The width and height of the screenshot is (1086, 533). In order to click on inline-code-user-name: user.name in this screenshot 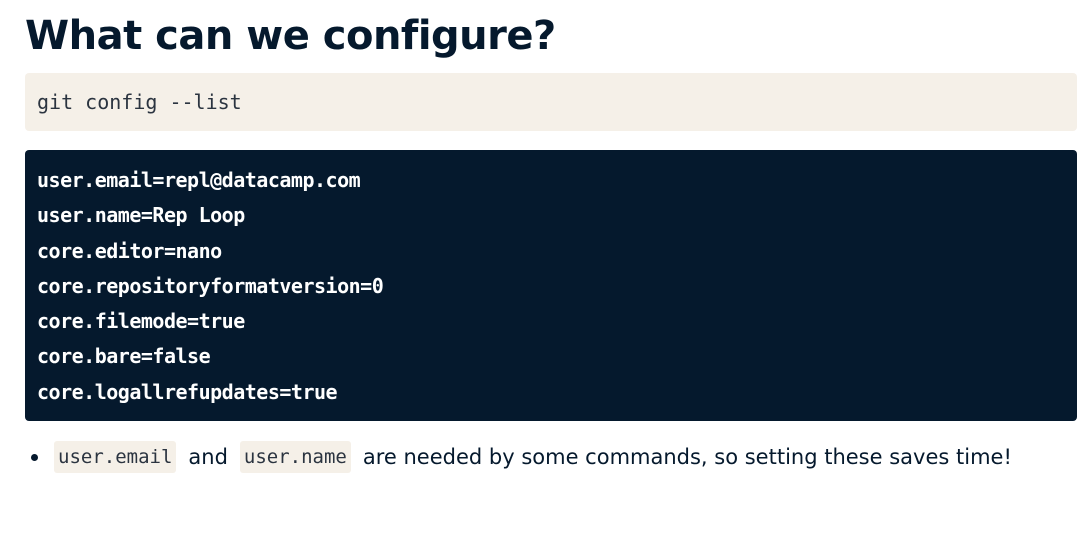, I will do `click(295, 457)`.